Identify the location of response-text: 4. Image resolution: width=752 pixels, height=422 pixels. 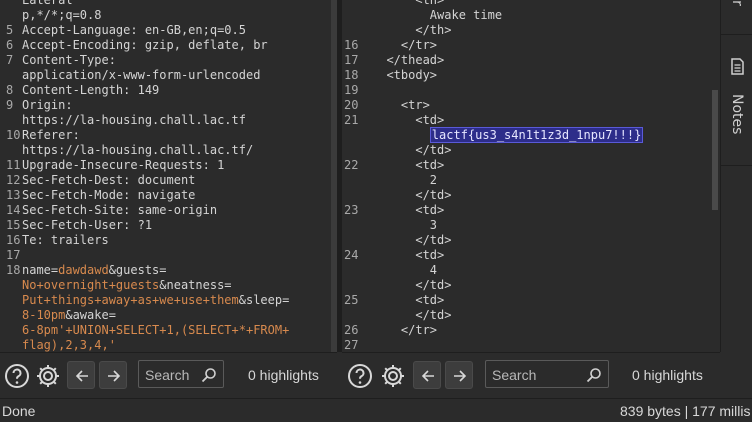
(433, 270).